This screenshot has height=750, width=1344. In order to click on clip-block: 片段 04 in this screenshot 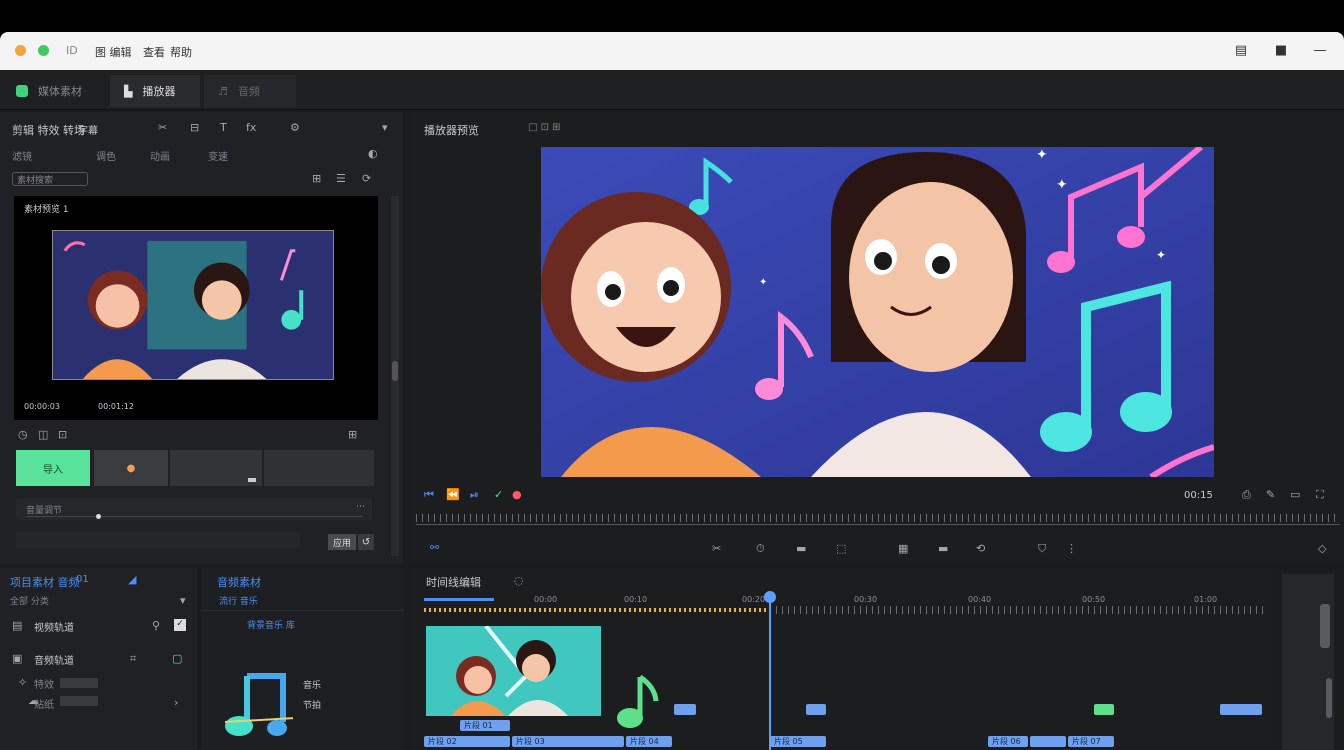, I will do `click(649, 741)`.